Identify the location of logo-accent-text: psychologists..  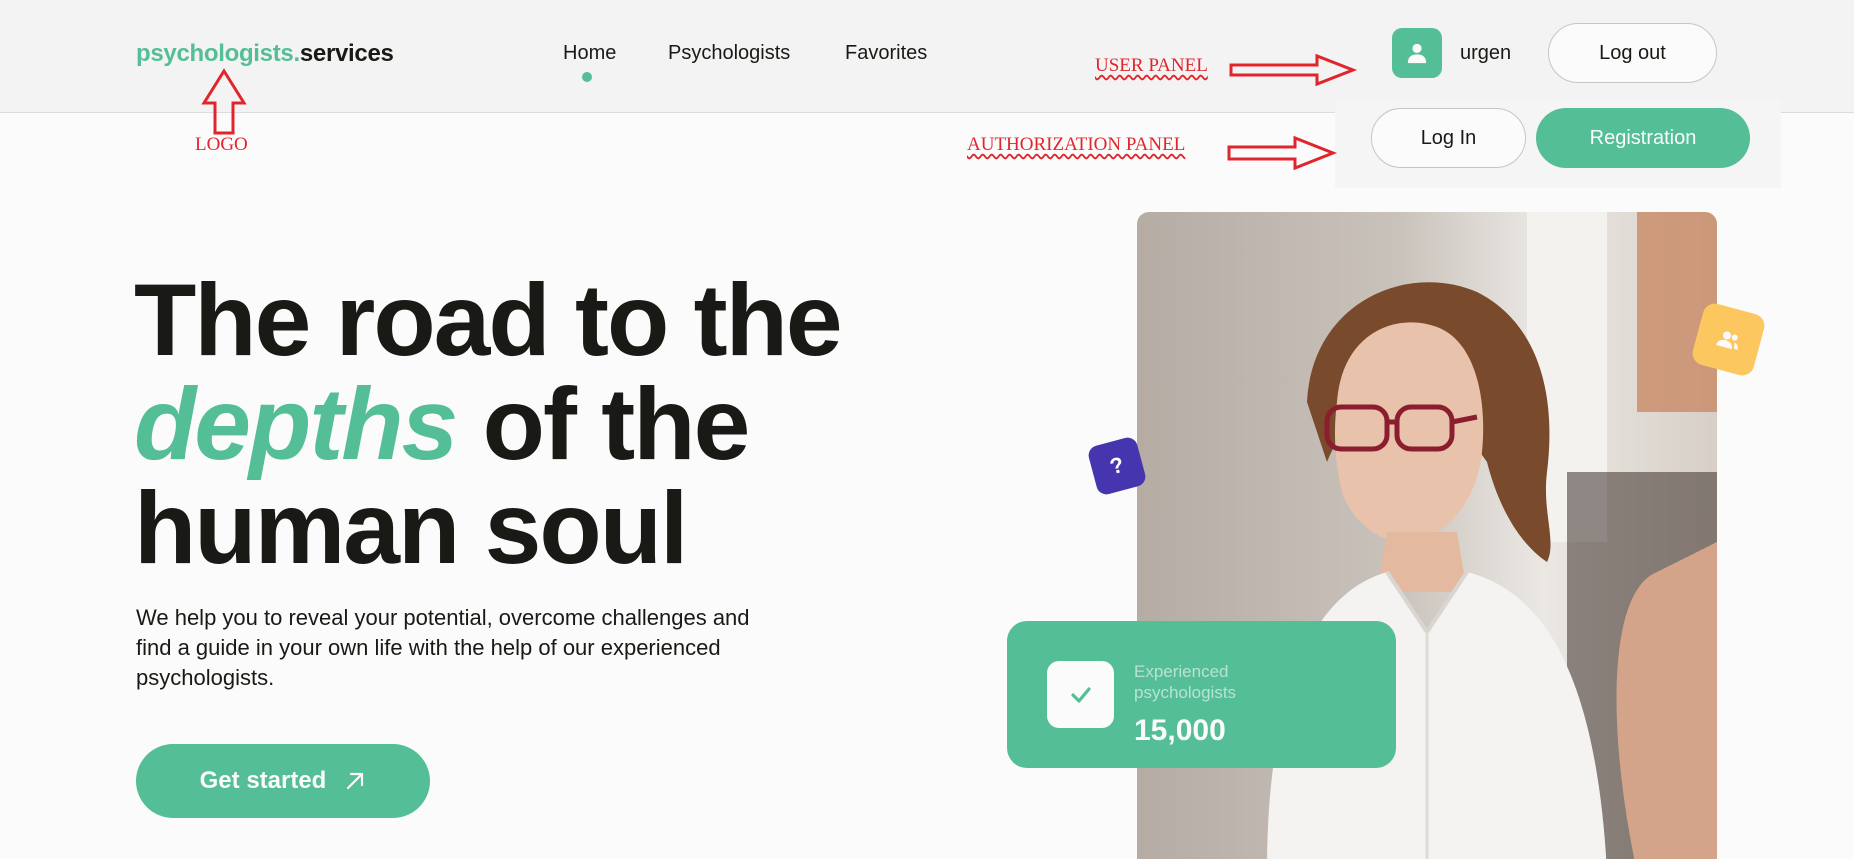
(218, 53).